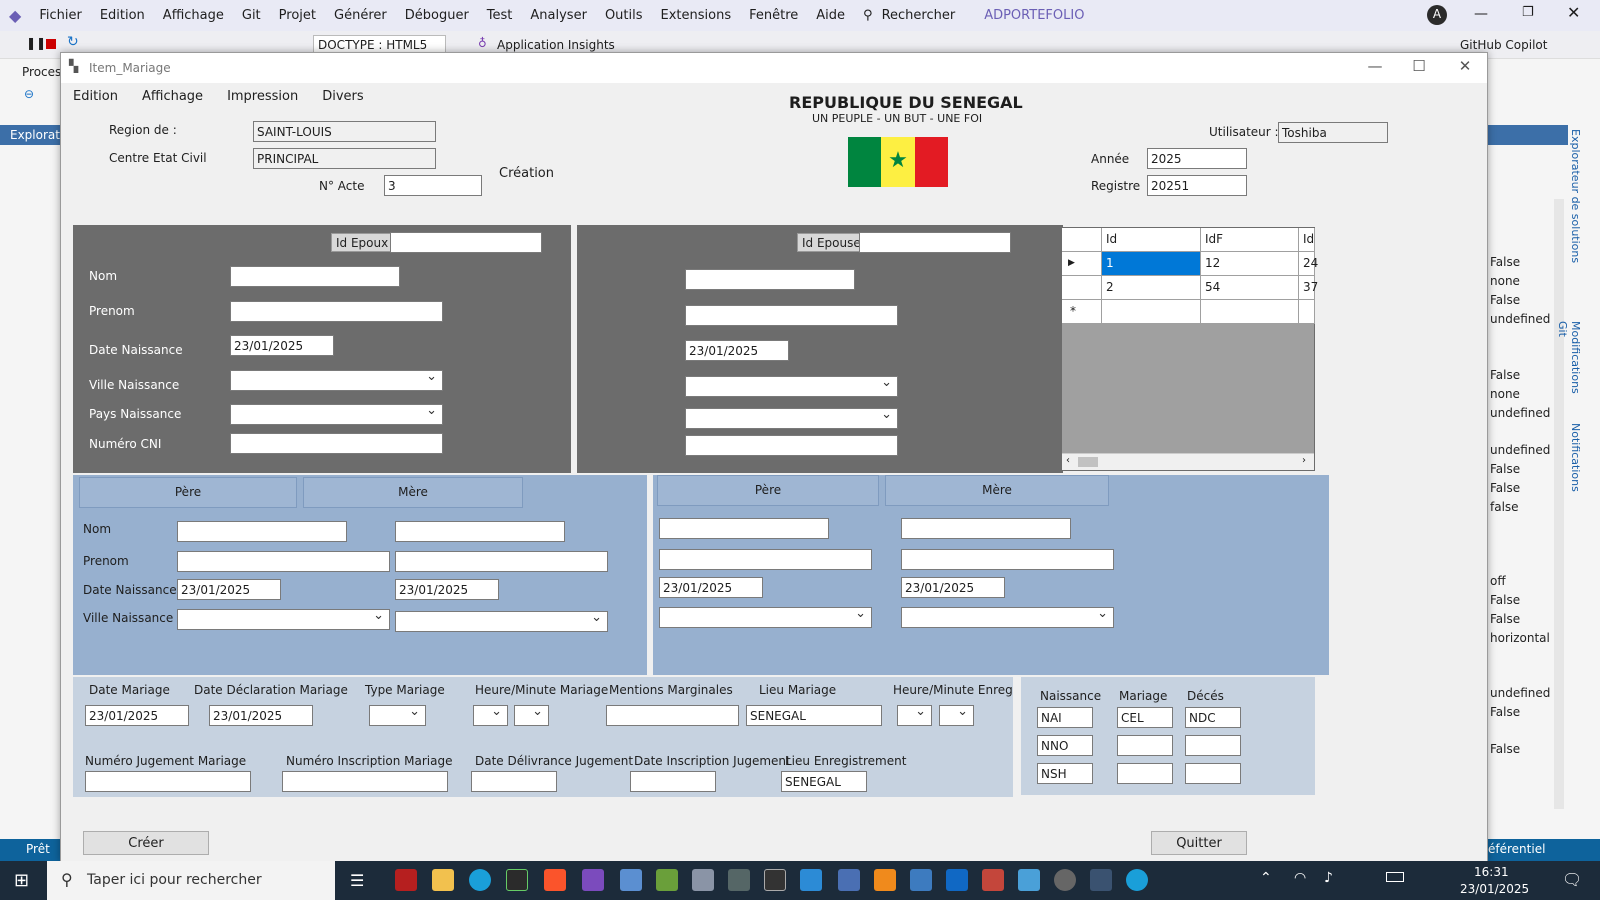 The width and height of the screenshot is (1600, 900). What do you see at coordinates (95, 96) in the screenshot?
I see `dmenu-edition: Edition` at bounding box center [95, 96].